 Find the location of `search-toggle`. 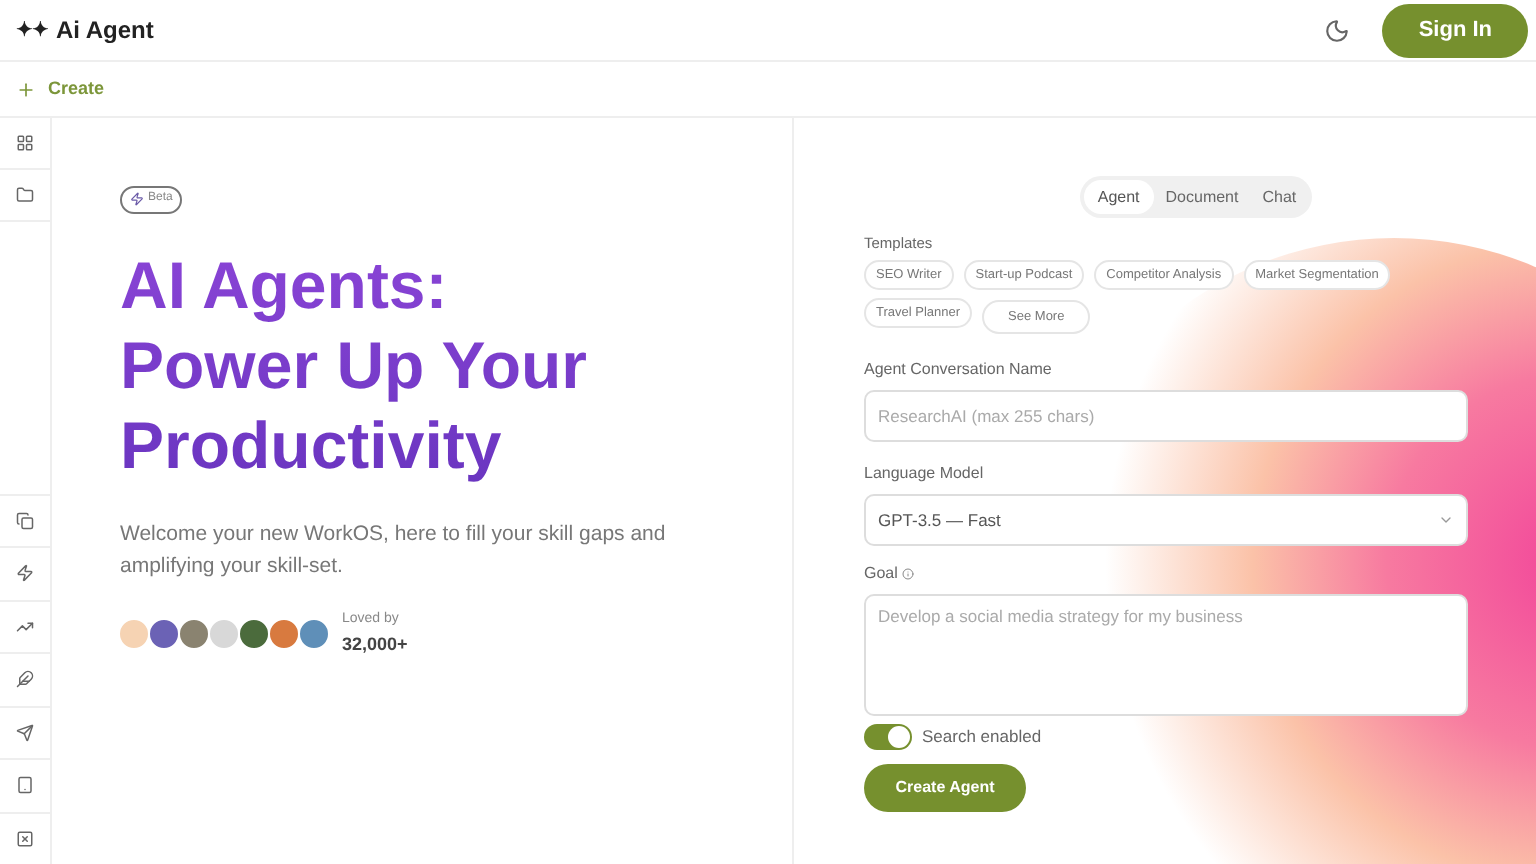

search-toggle is located at coordinates (888, 737).